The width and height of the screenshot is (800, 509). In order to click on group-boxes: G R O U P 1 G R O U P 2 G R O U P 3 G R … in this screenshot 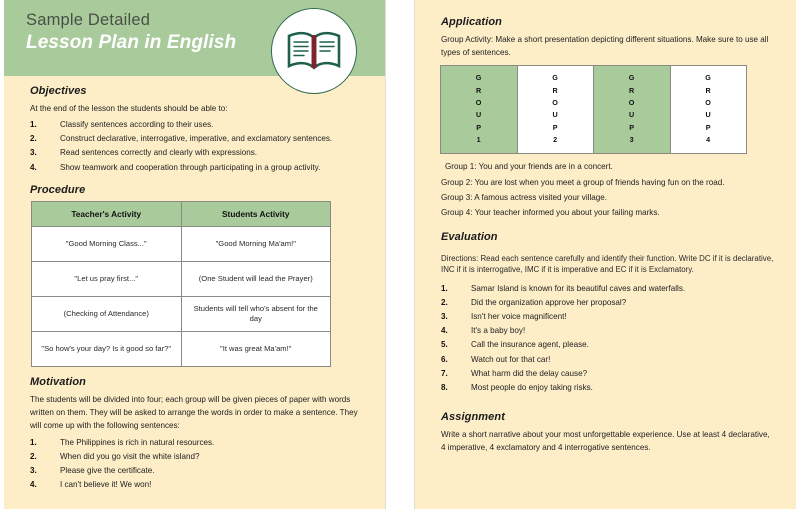, I will do `click(593, 110)`.